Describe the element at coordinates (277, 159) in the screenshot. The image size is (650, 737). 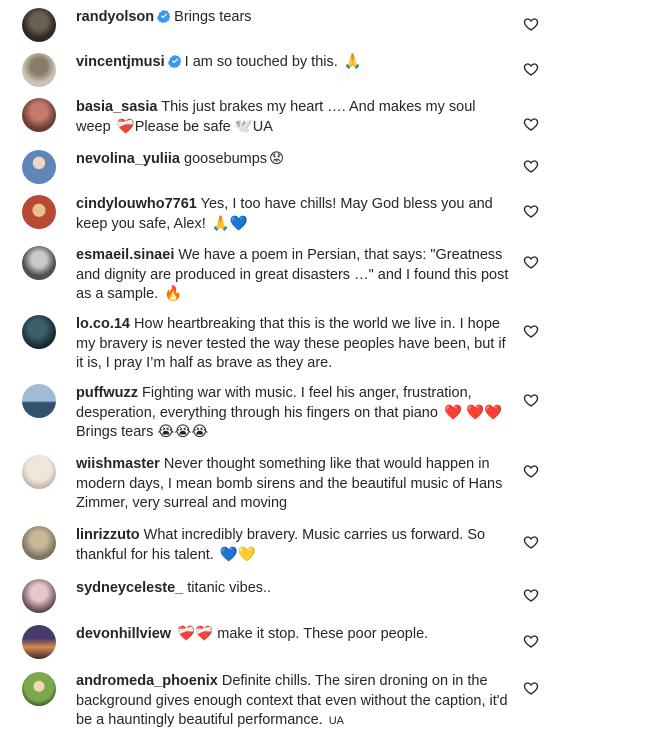
I see `comment-emojis: 😟` at that location.